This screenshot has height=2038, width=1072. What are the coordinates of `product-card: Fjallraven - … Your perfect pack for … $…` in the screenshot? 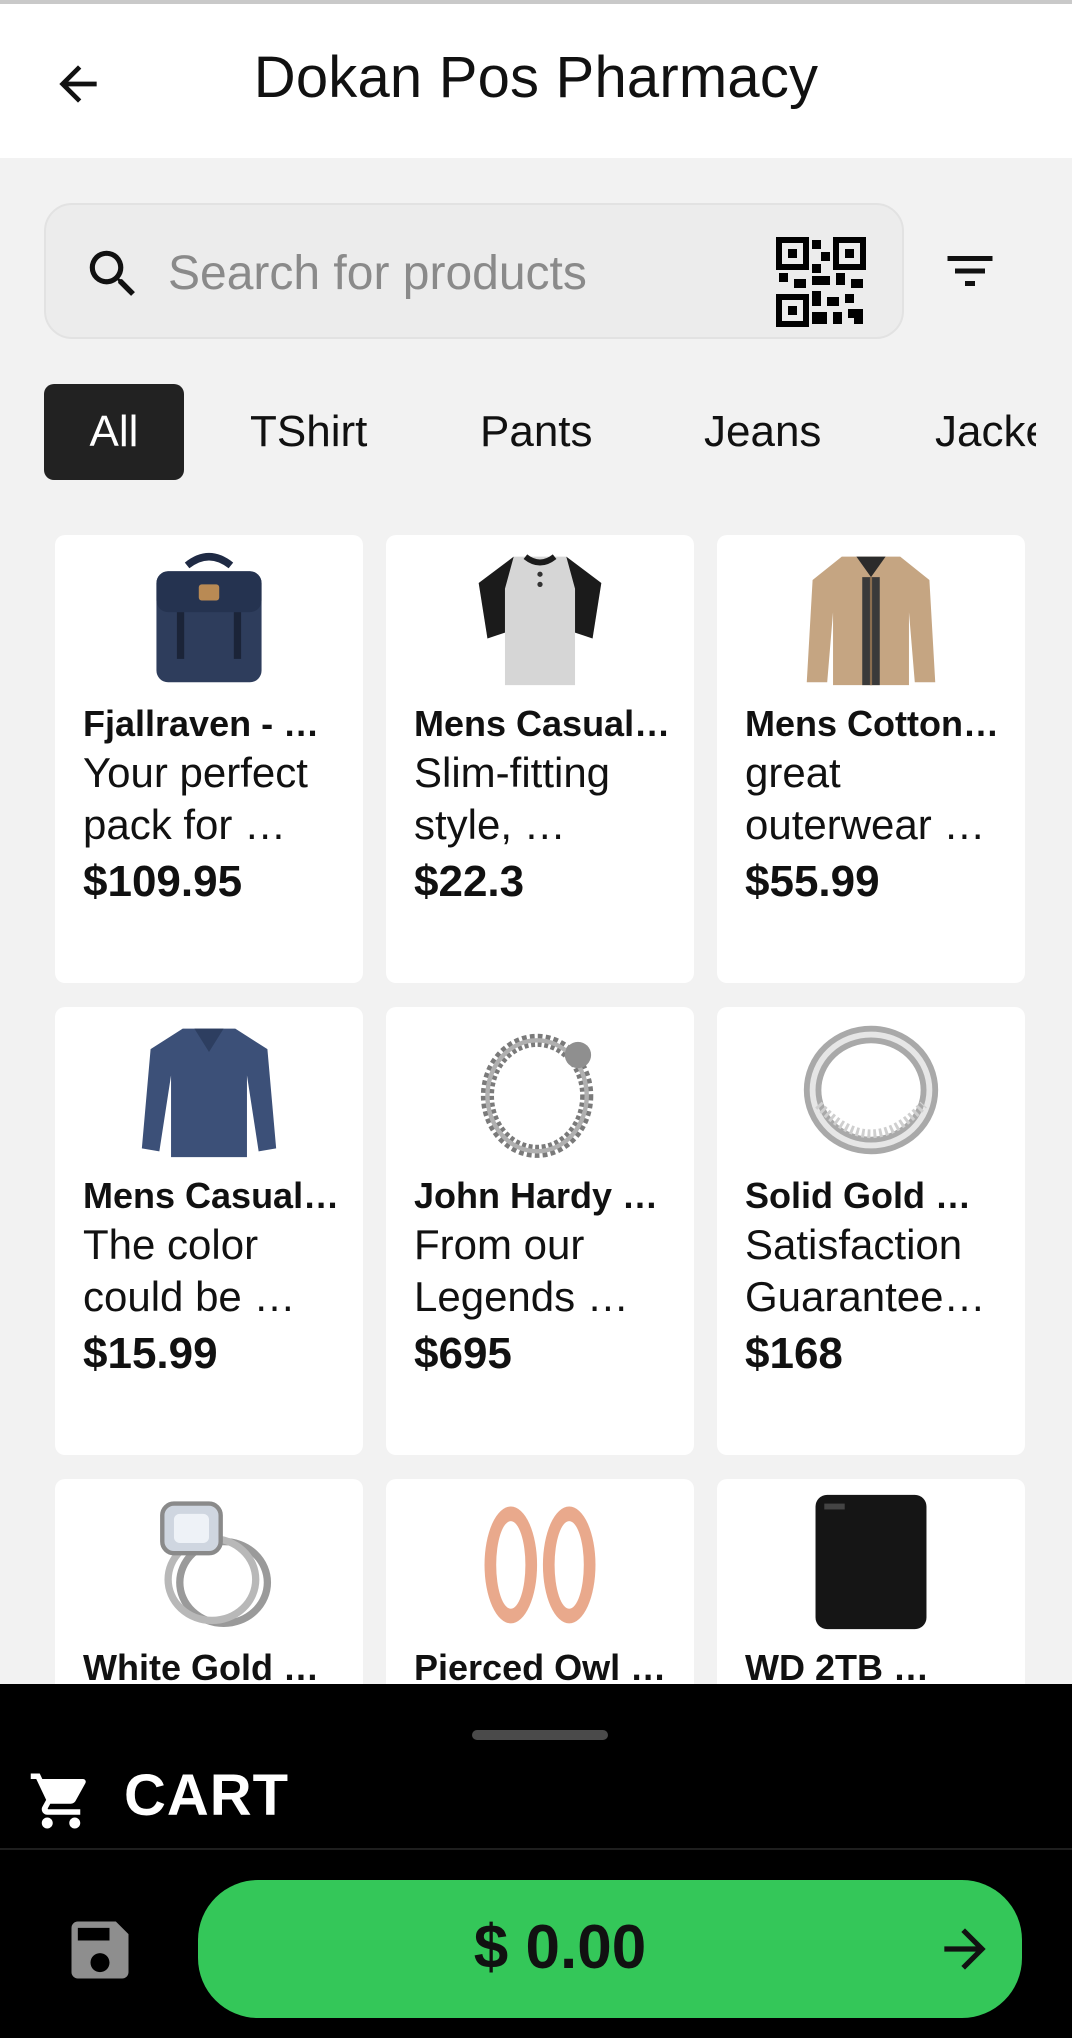 It's located at (209, 759).